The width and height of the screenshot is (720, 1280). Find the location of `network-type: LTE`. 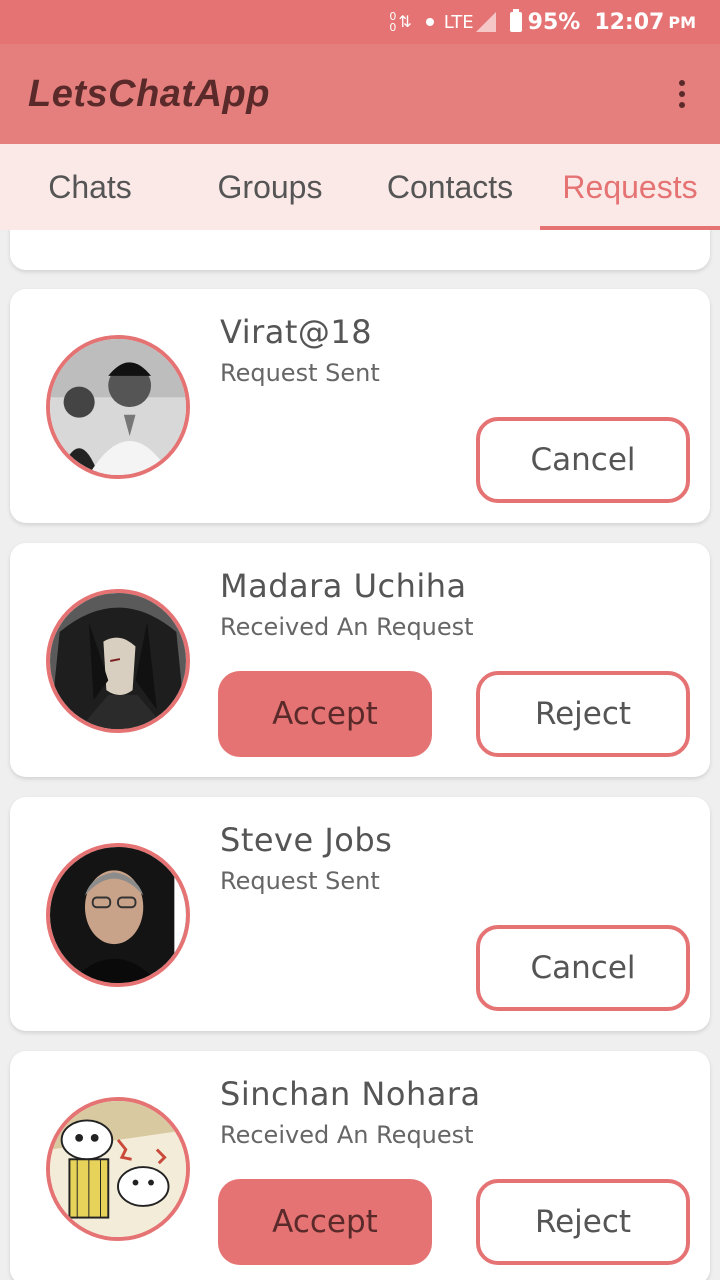

network-type: LTE is located at coordinates (458, 22).